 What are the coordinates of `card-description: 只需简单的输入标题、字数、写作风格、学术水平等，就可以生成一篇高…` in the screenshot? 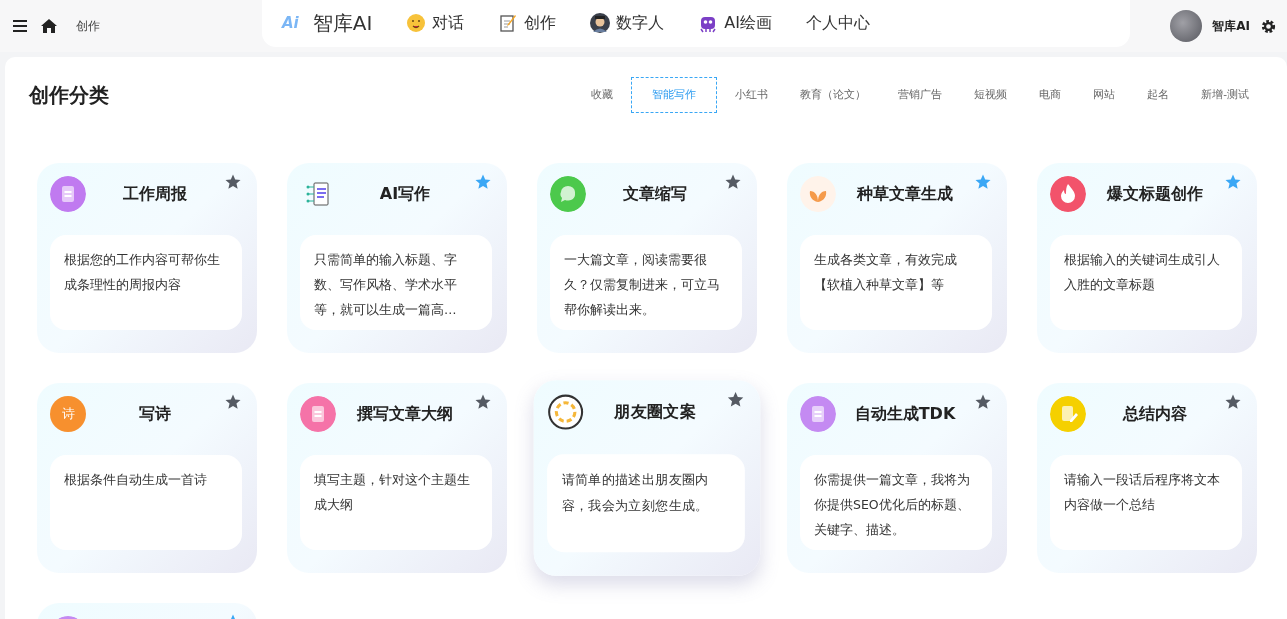 It's located at (396, 282).